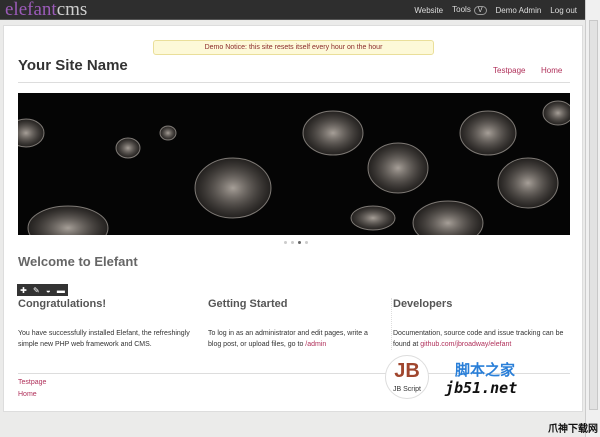  I want to click on github-link: github.com/jbroadway/elefant, so click(465, 344).